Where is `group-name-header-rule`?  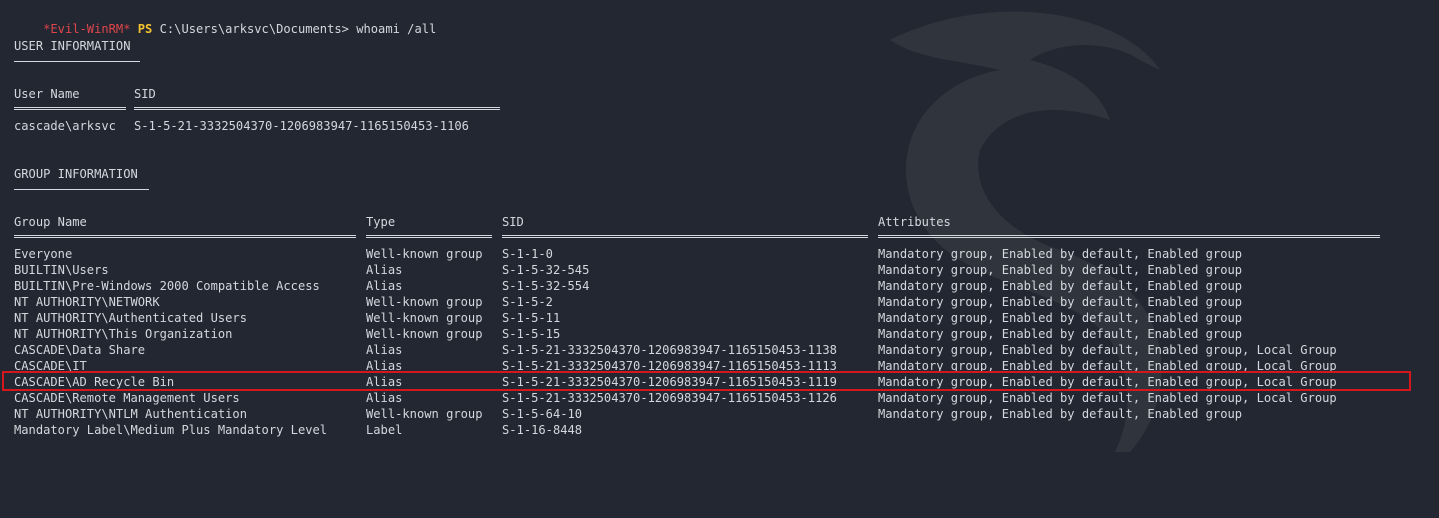
group-name-header-rule is located at coordinates (185, 236).